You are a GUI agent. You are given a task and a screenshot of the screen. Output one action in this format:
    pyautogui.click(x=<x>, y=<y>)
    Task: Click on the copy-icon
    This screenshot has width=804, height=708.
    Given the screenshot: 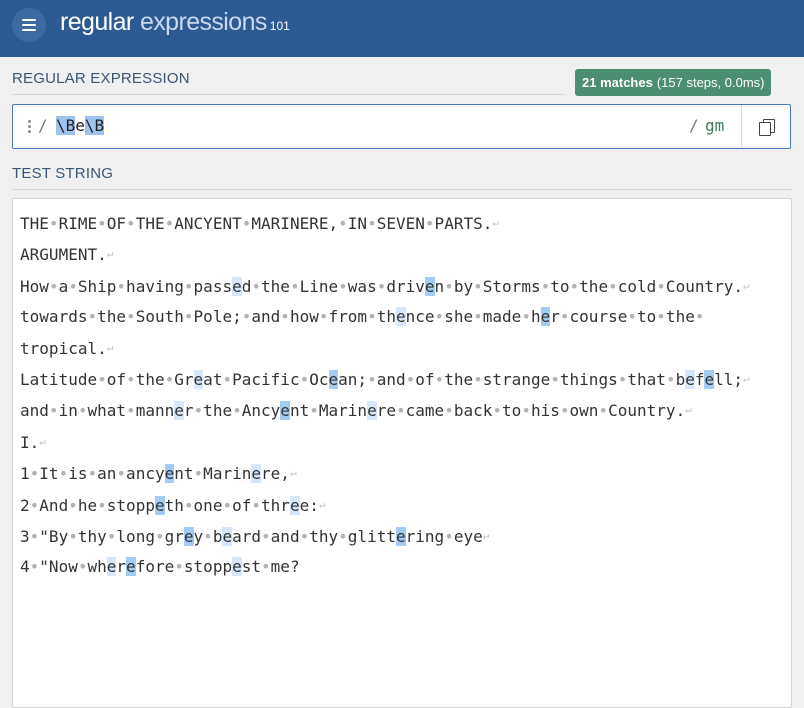 What is the action you would take?
    pyautogui.click(x=766, y=127)
    